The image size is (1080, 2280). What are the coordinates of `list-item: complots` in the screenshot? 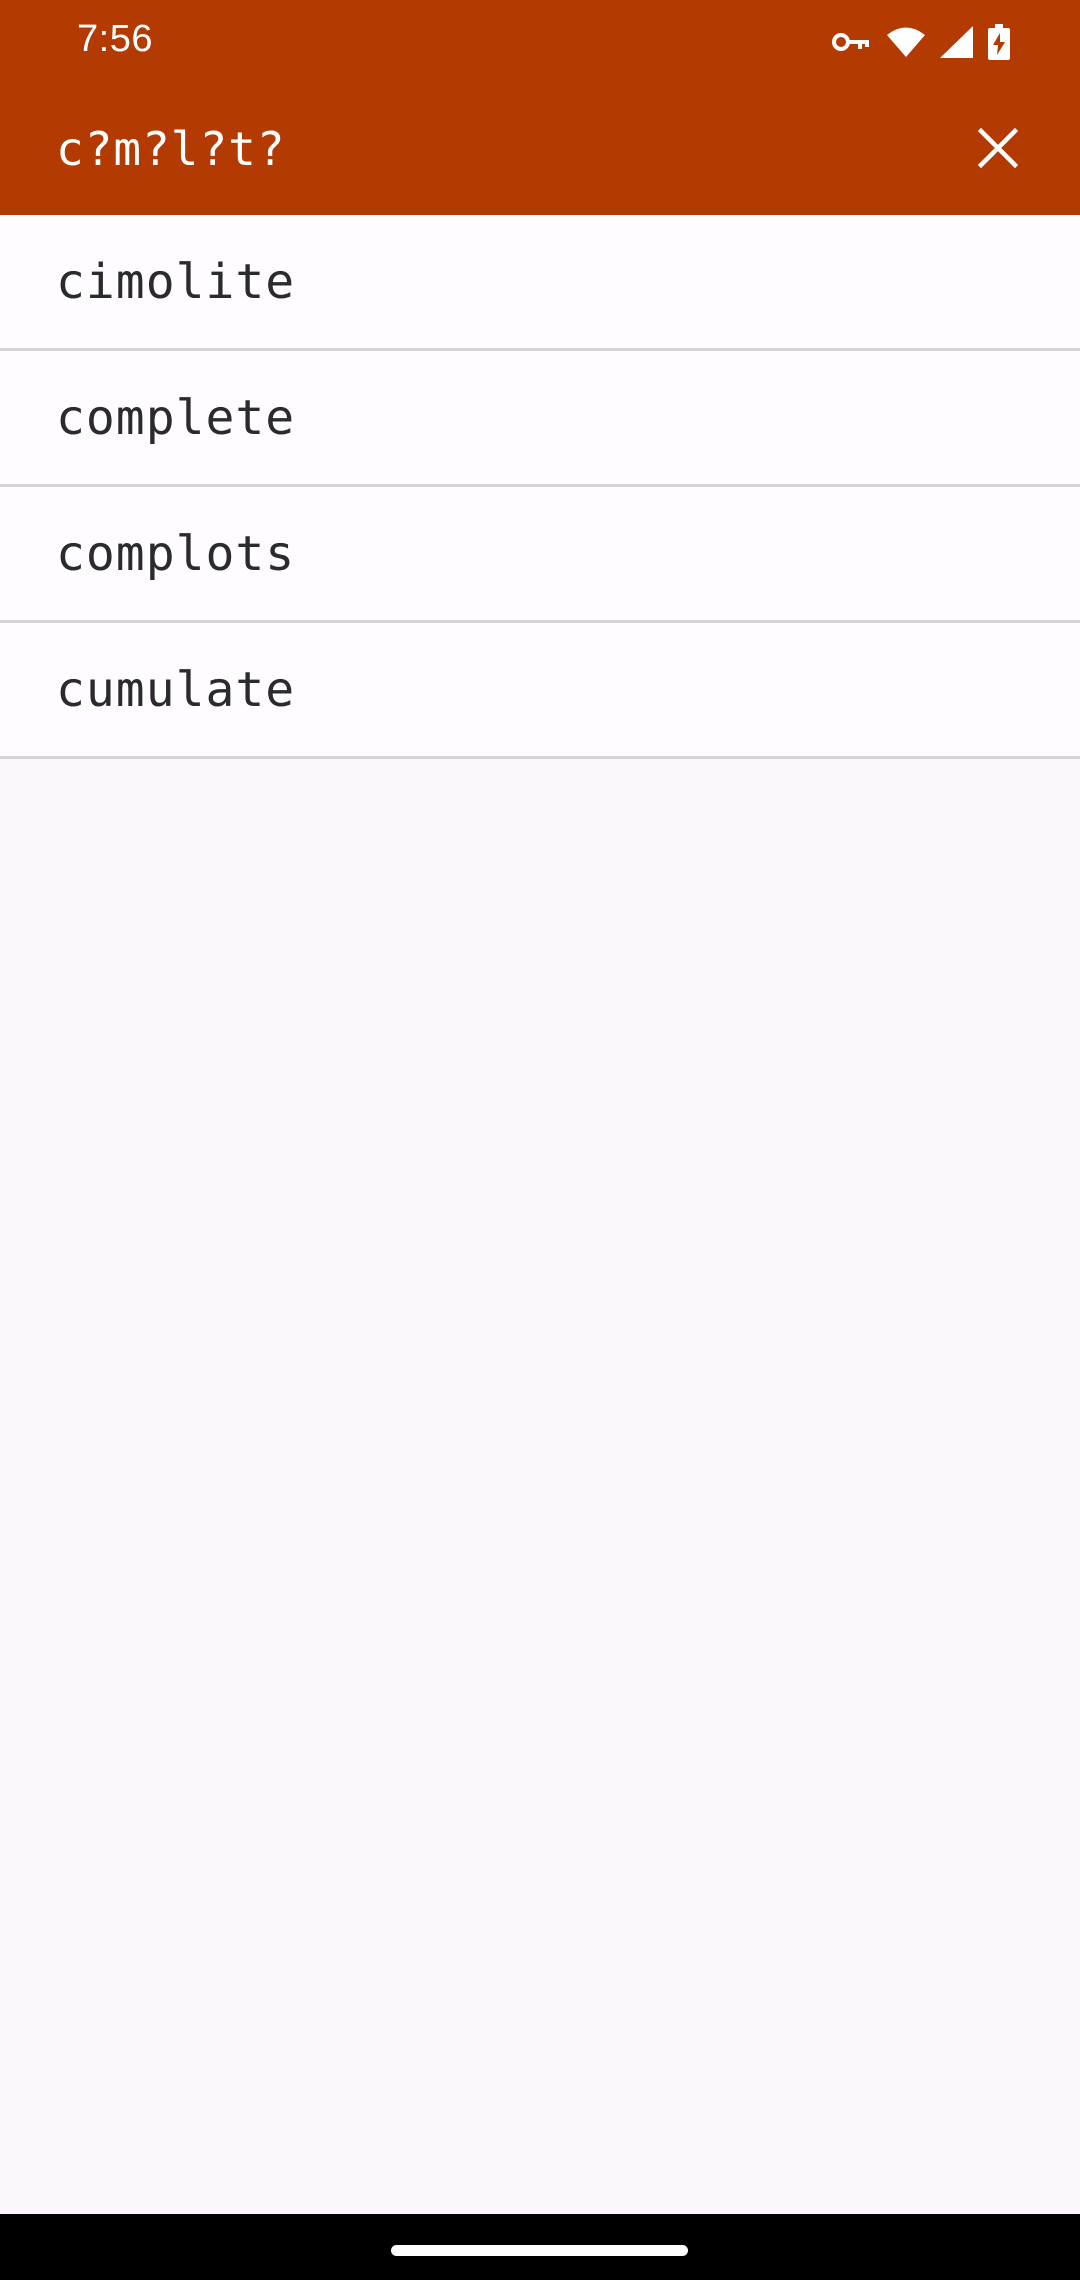 It's located at (540, 555).